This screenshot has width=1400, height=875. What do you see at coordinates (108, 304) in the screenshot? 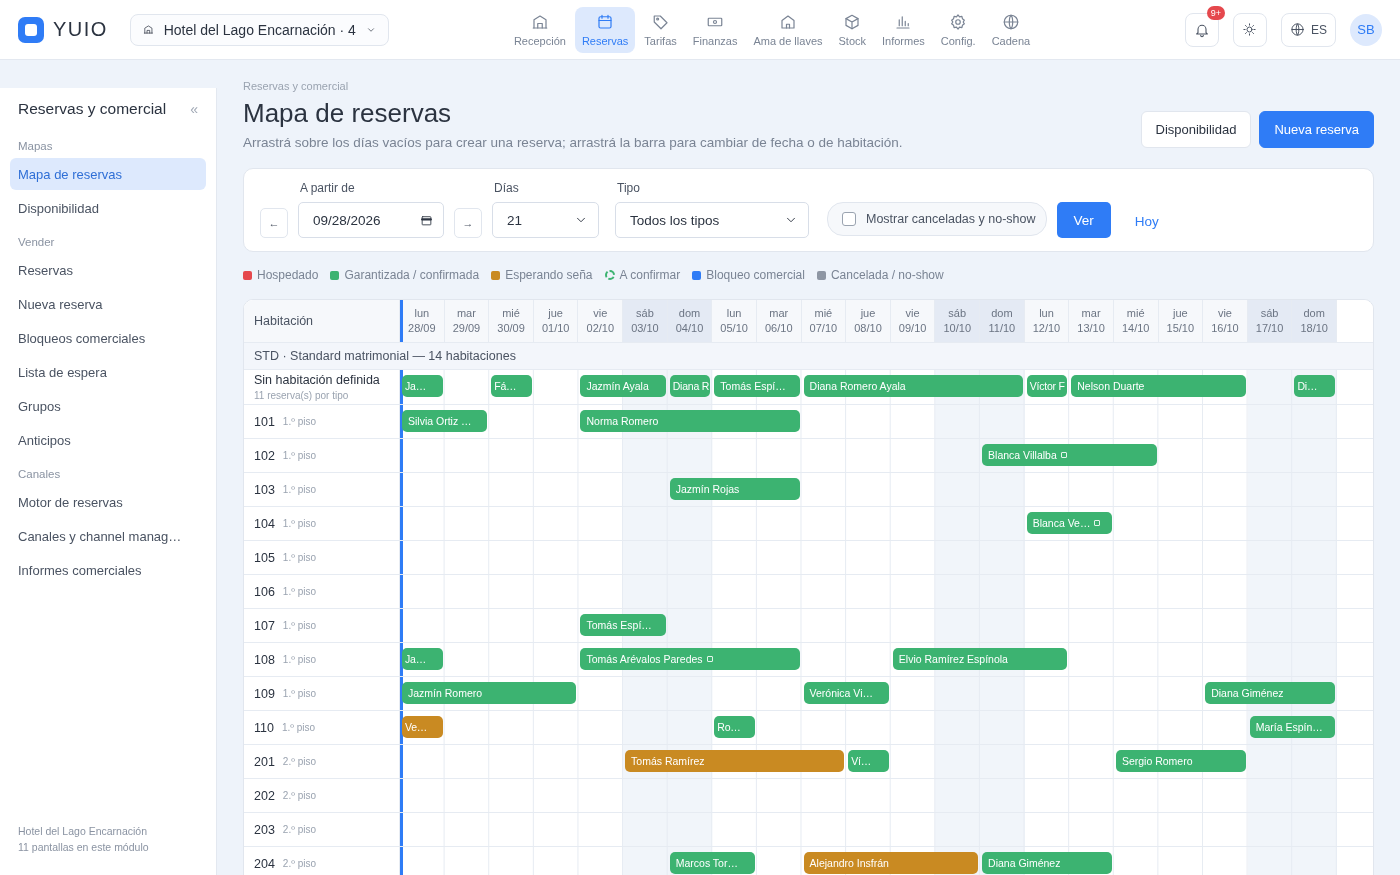
I see `sidebar-item: Nueva reserva` at bounding box center [108, 304].